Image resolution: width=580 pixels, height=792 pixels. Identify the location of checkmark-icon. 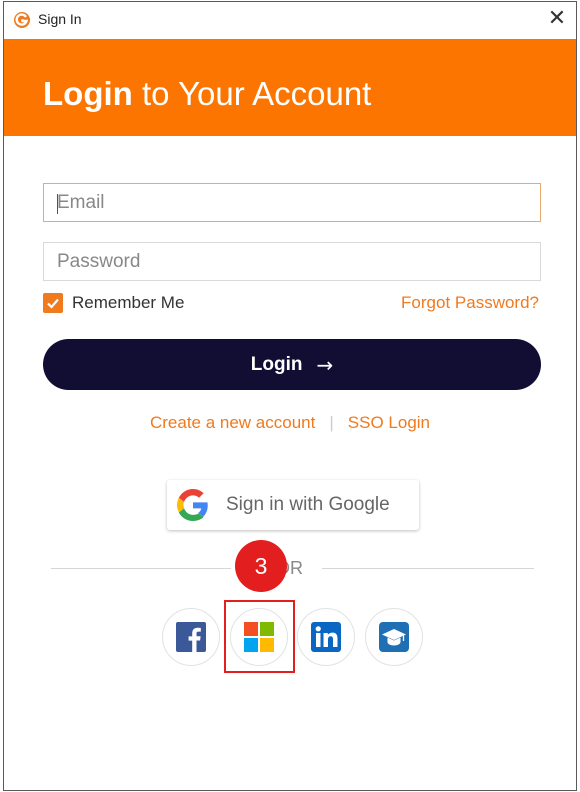
(53, 303).